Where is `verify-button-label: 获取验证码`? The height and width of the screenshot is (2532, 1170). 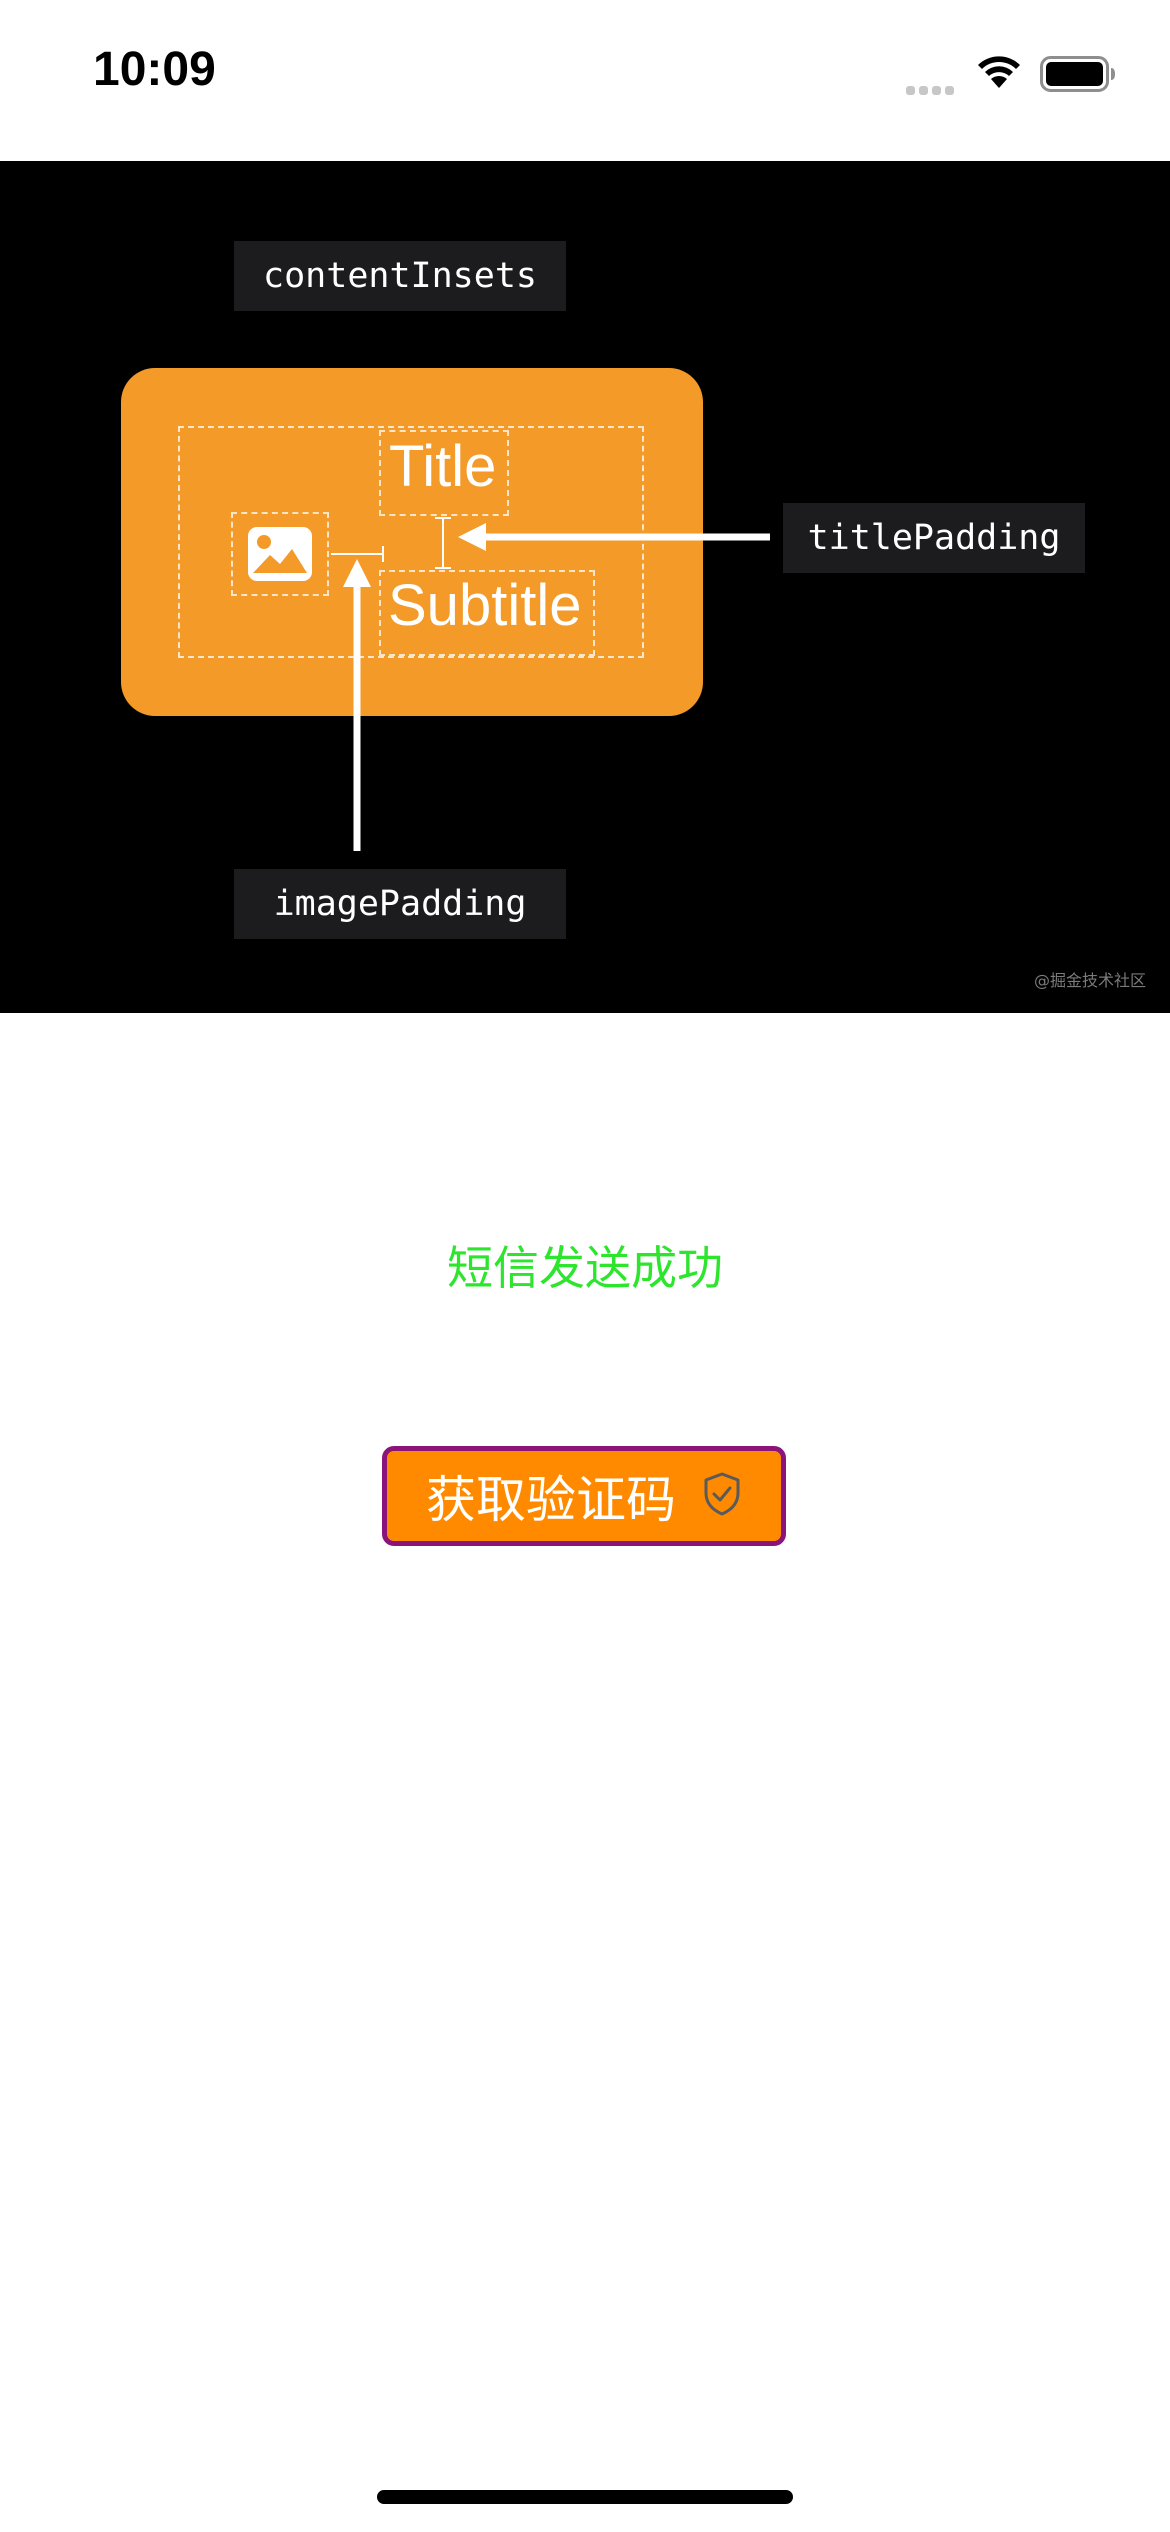
verify-button-label: 获取验证码 is located at coordinates (551, 1500).